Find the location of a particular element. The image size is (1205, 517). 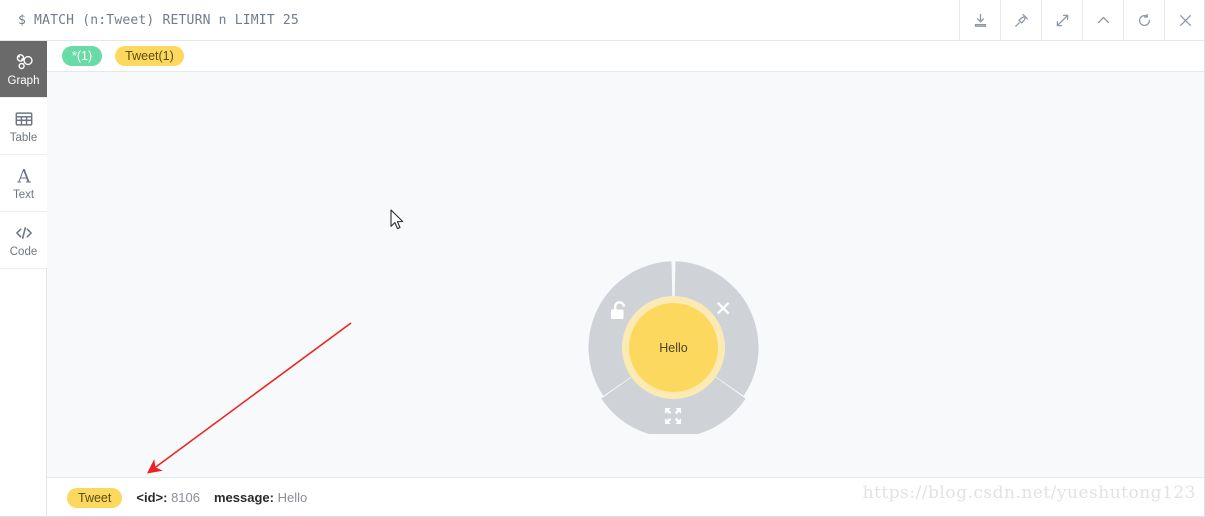

property-message-value: Hello is located at coordinates (292, 497).